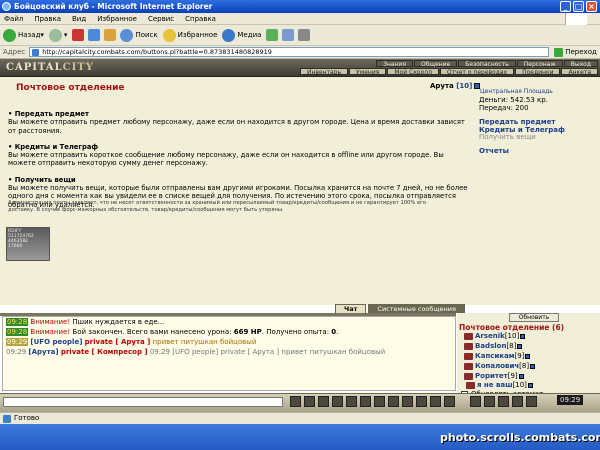 Image resolution: width=600 pixels, height=450 pixels. Describe the element at coordinates (324, 72) in the screenshot. I see `nav-inventory: Инвентарь` at that location.